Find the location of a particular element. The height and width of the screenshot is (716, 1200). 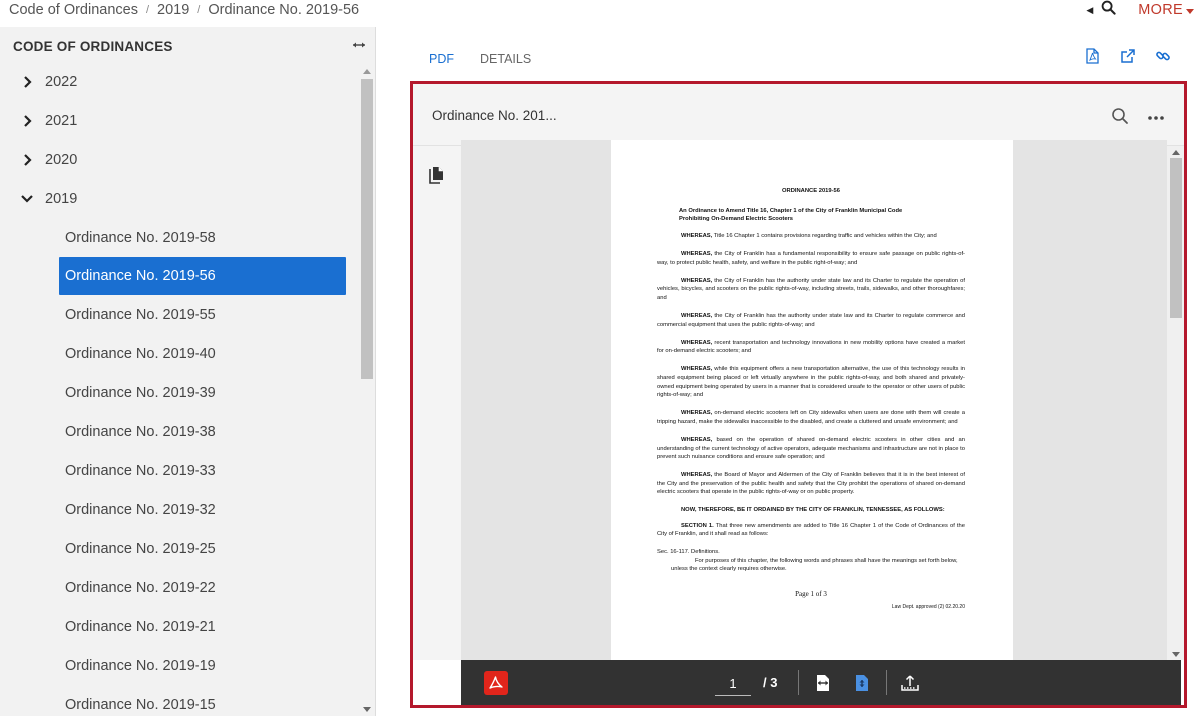

tree-year-2022: 2022 is located at coordinates (180, 81).